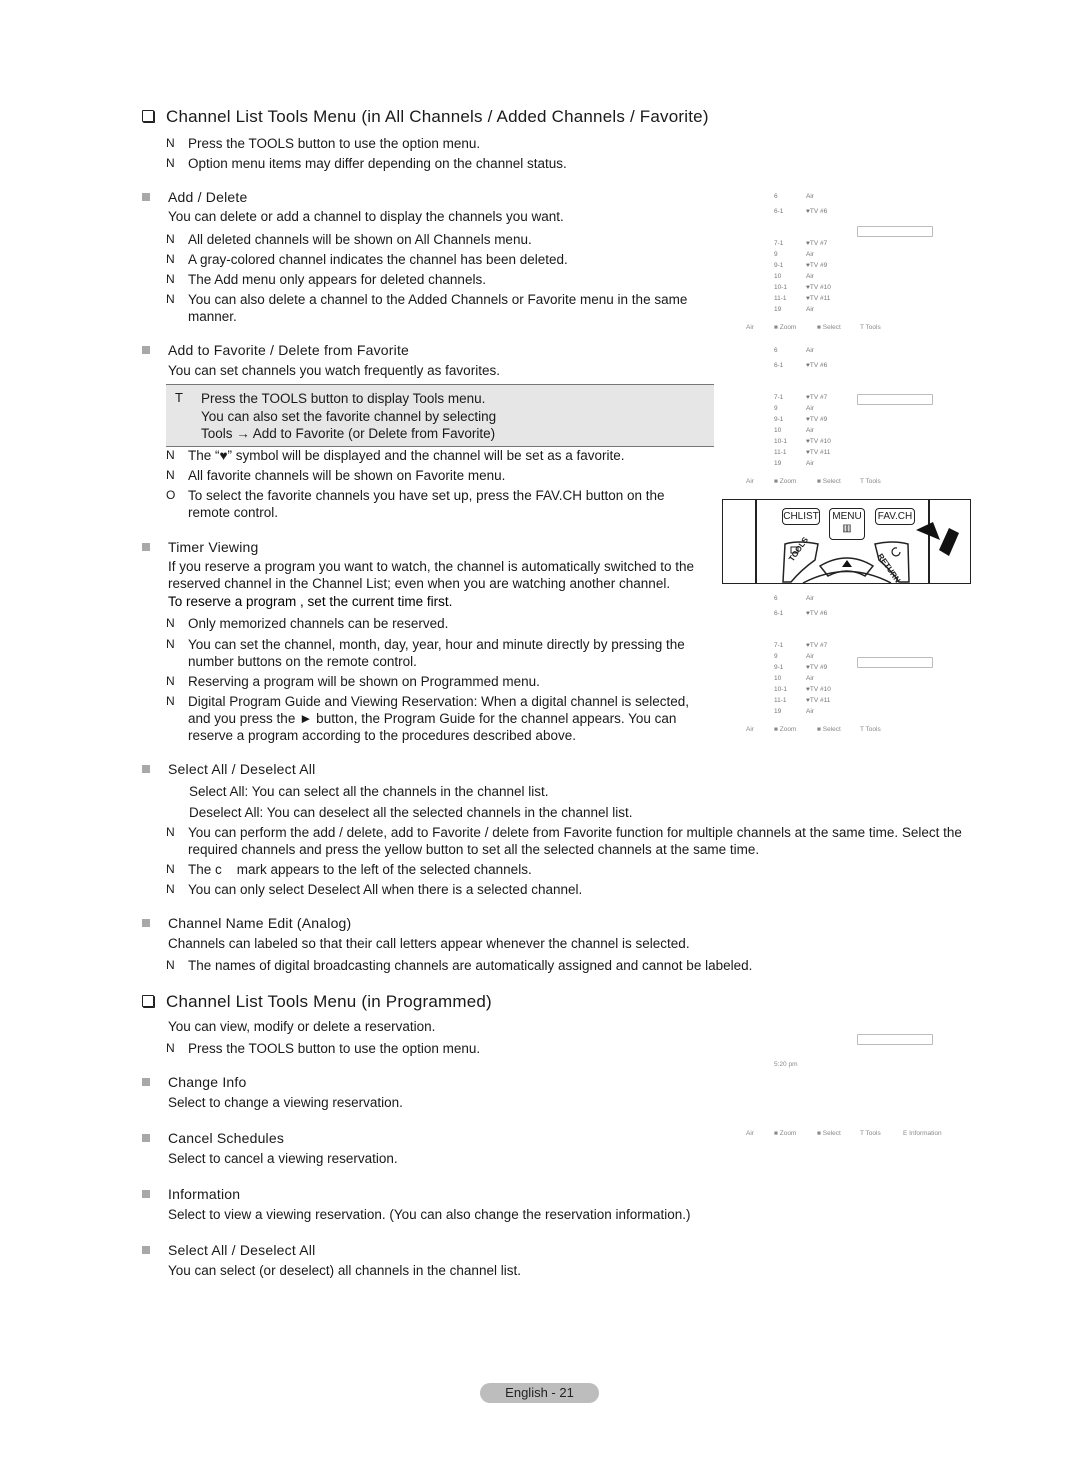  I want to click on legend-air: Air, so click(750, 1133).